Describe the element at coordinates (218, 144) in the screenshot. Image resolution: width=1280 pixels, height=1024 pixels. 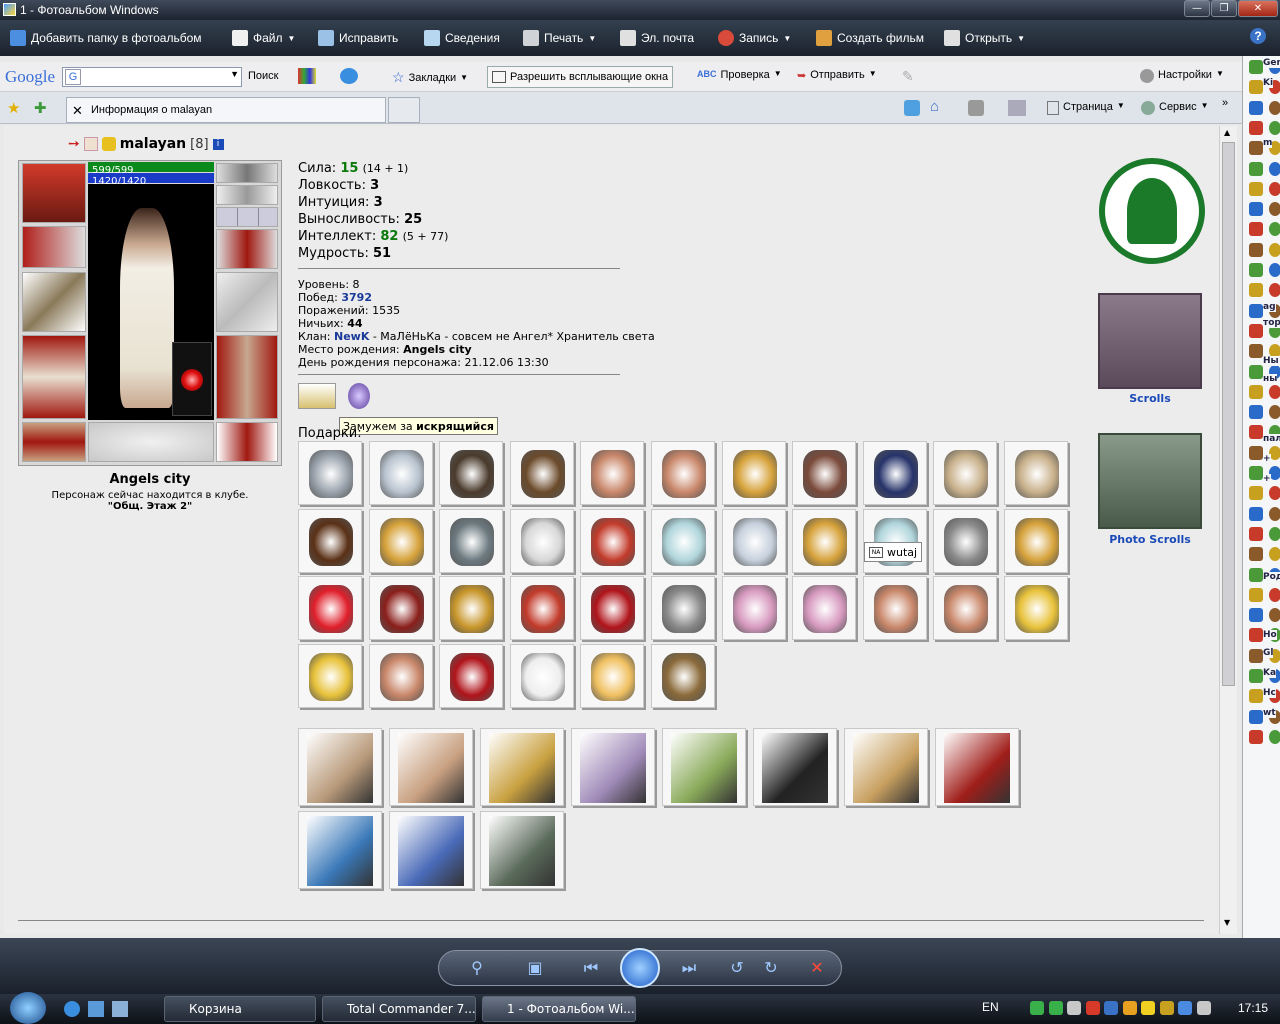
I see `info-icon: i` at that location.